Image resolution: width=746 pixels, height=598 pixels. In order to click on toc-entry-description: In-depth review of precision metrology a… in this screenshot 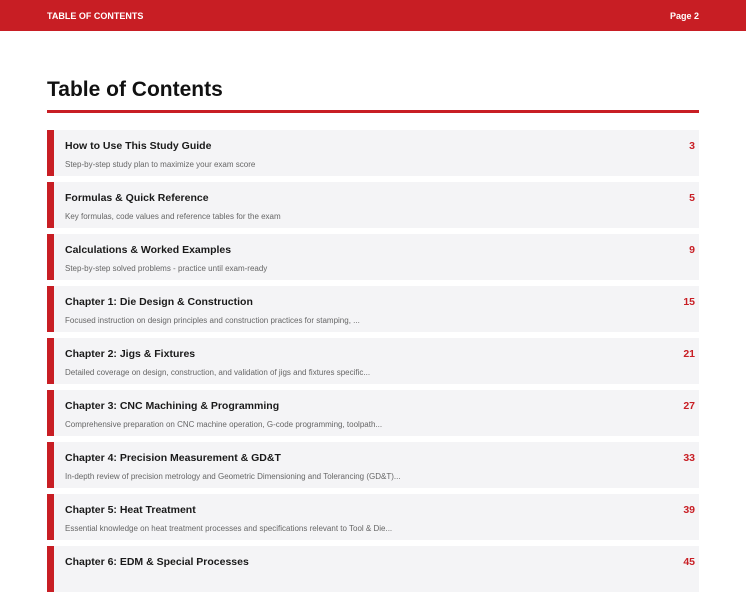, I will do `click(233, 476)`.